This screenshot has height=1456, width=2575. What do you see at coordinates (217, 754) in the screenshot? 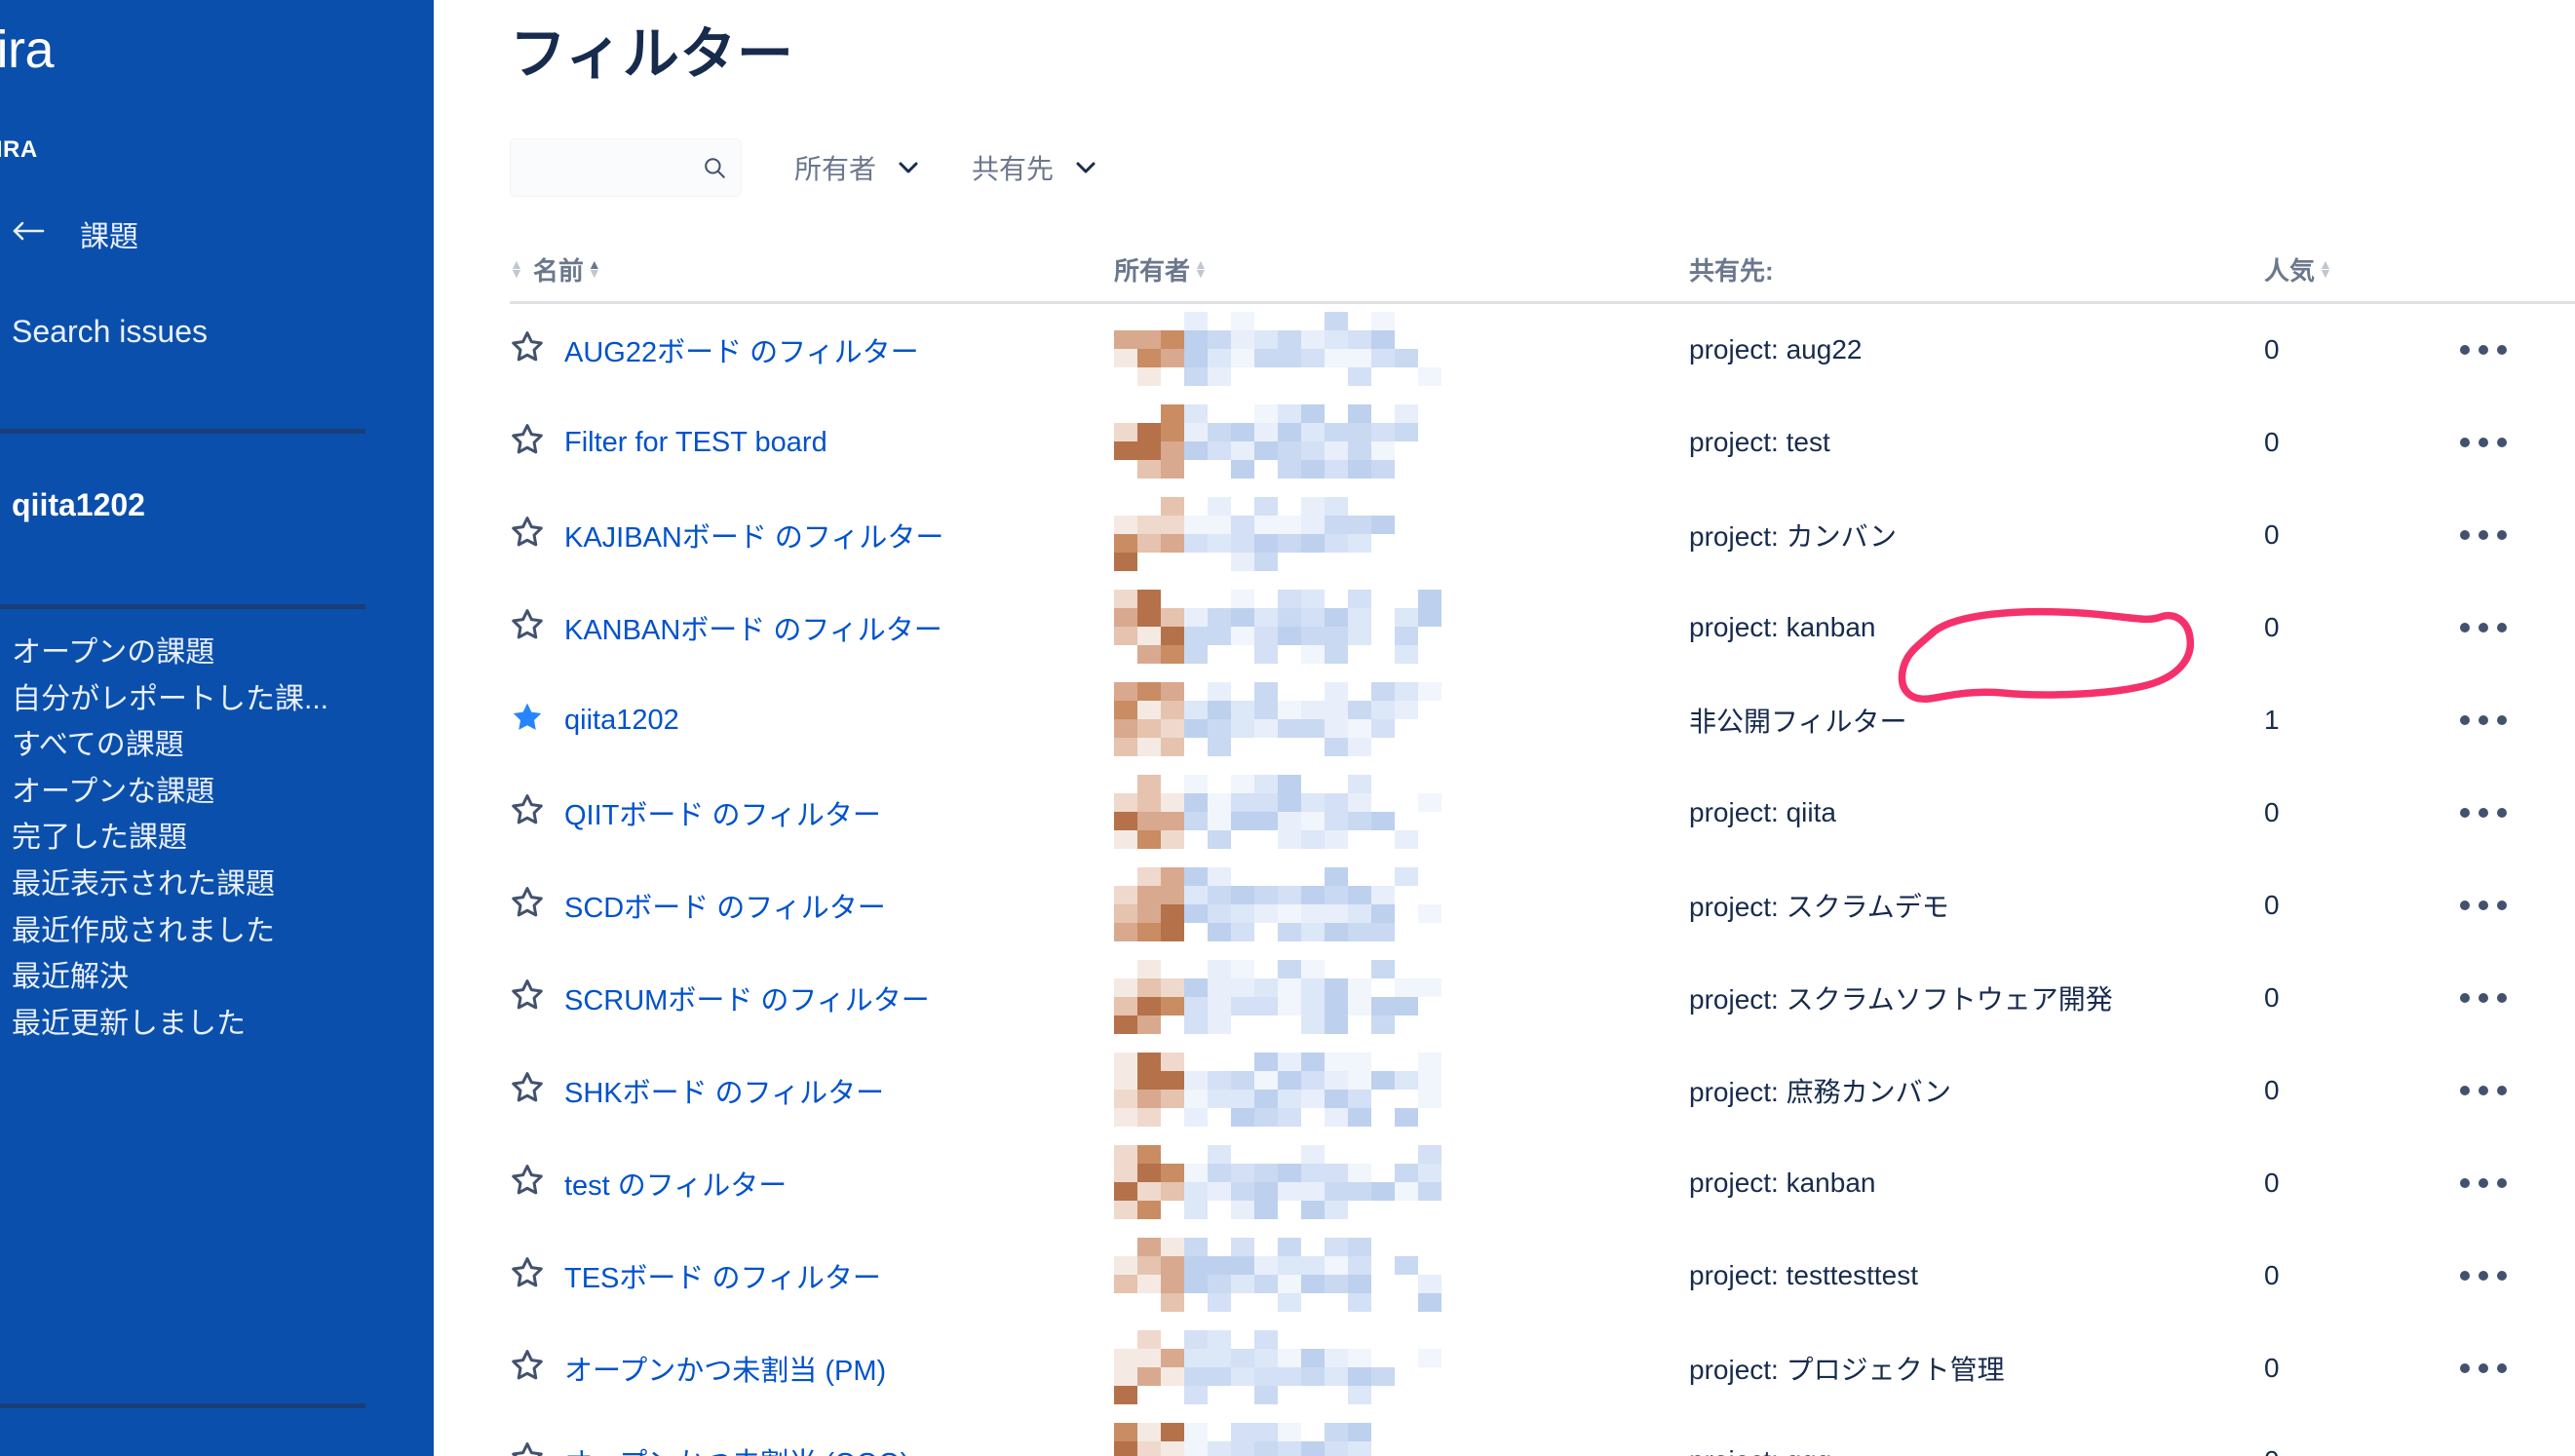
I see `sidebar-item-all-issues: すべての課題` at bounding box center [217, 754].